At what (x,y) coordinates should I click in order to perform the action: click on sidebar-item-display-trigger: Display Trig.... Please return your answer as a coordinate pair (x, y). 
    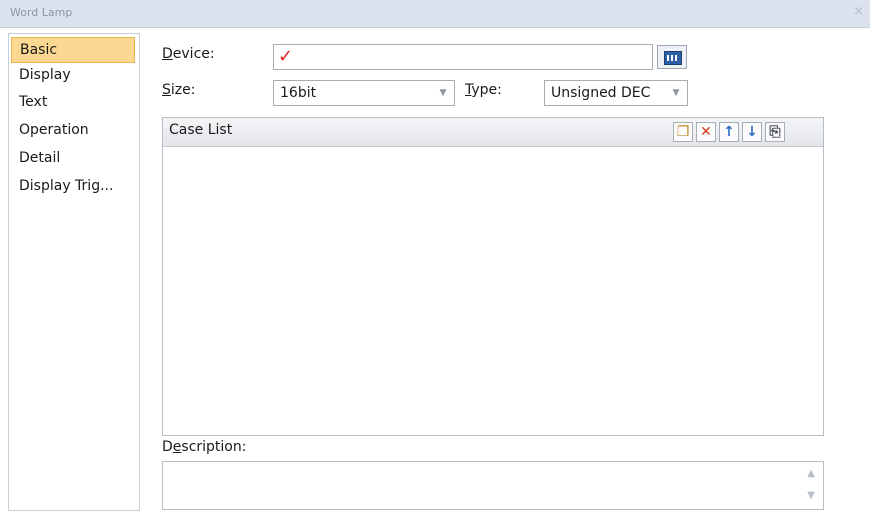
    Looking at the image, I should click on (73, 187).